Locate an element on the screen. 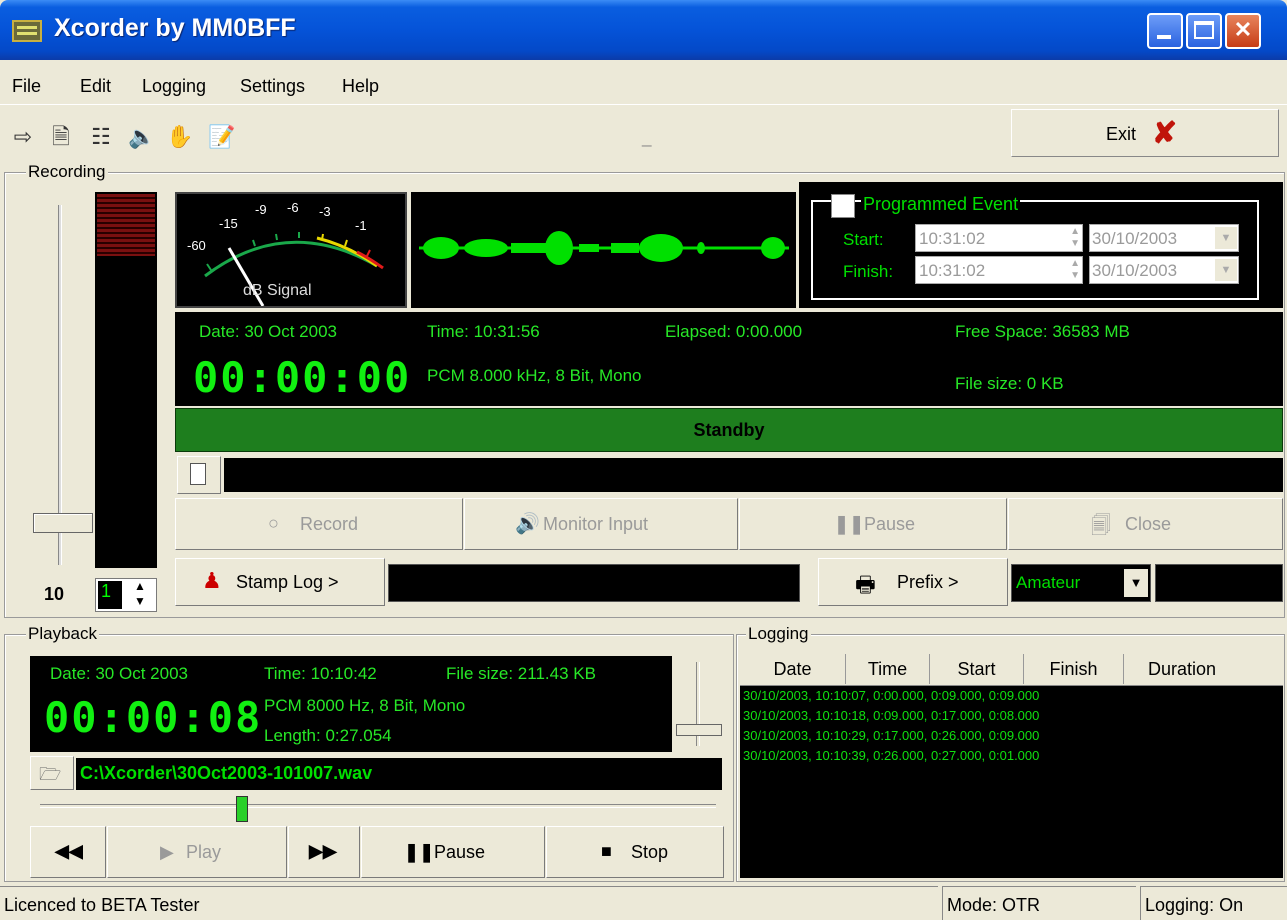 Image resolution: width=1287 pixels, height=920 pixels. playback-volume-slider is located at coordinates (700, 704).